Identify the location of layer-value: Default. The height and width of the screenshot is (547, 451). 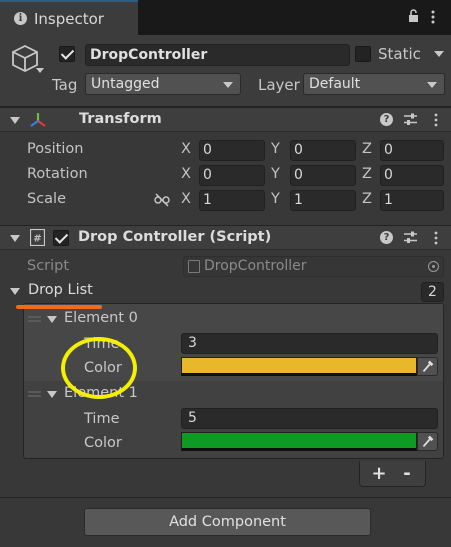
(335, 84).